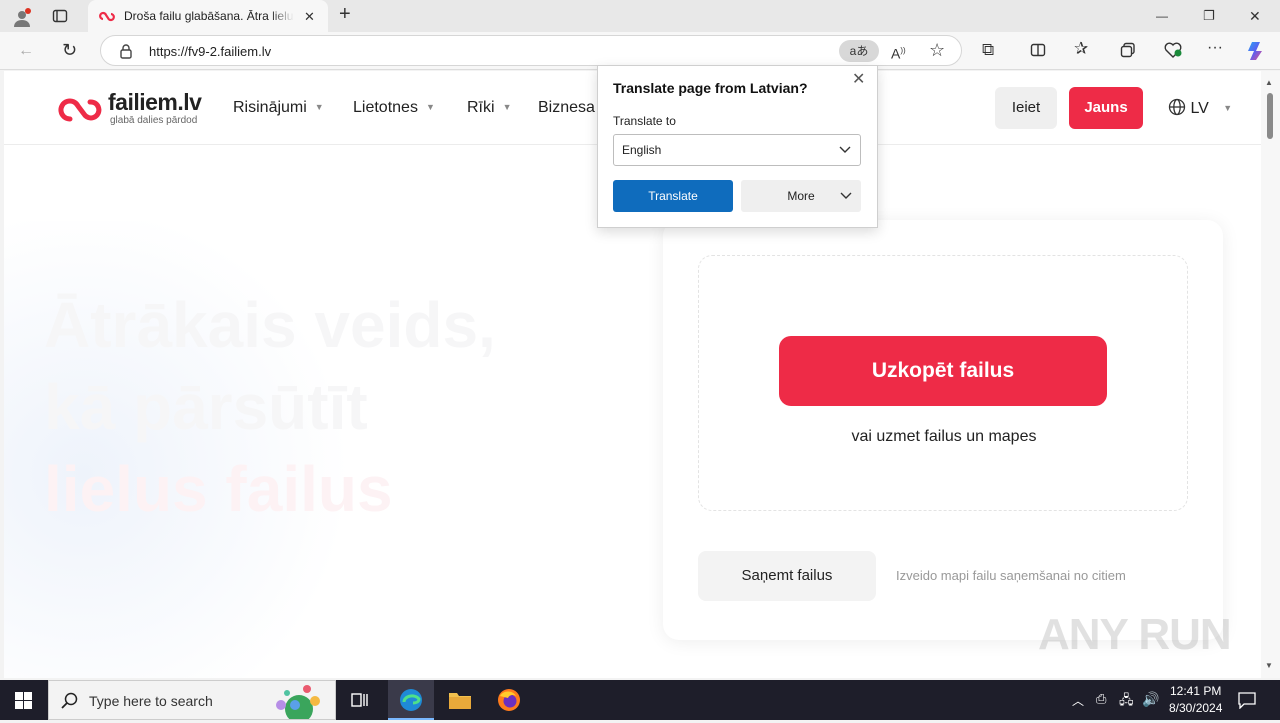  What do you see at coordinates (155, 102) in the screenshot?
I see `logo-text: failiem.lv` at bounding box center [155, 102].